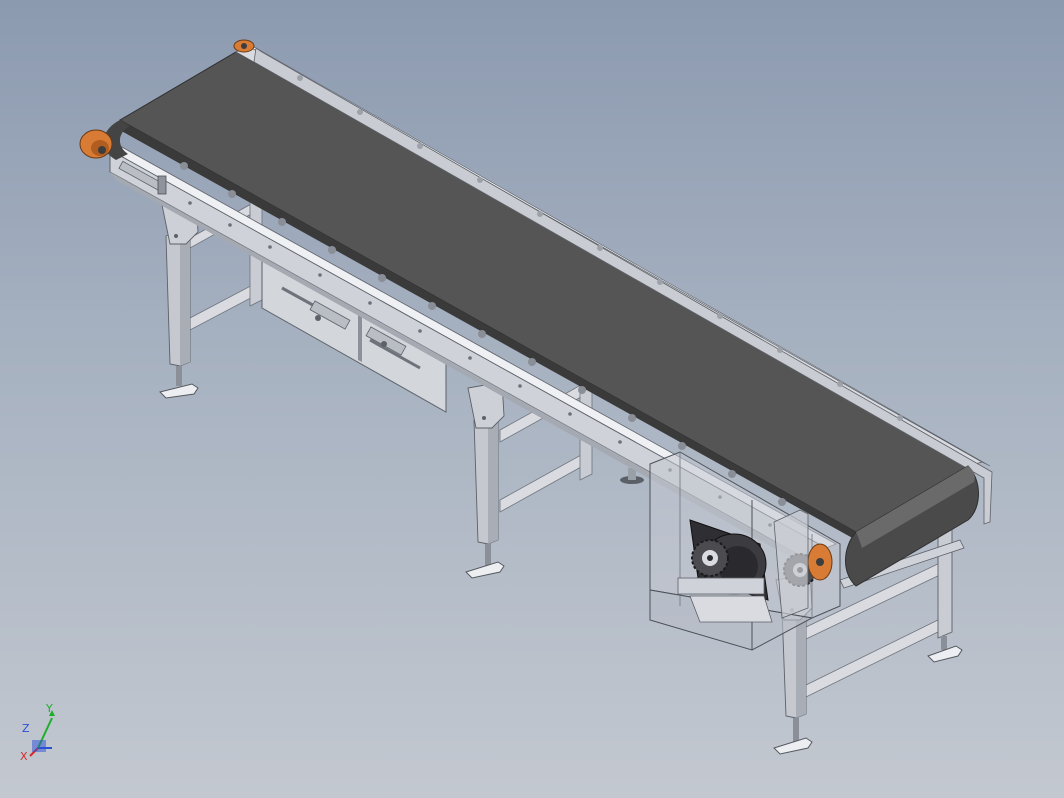 The image size is (1064, 798). What do you see at coordinates (37, 732) in the screenshot?
I see `triad-graphic: Y Z X` at bounding box center [37, 732].